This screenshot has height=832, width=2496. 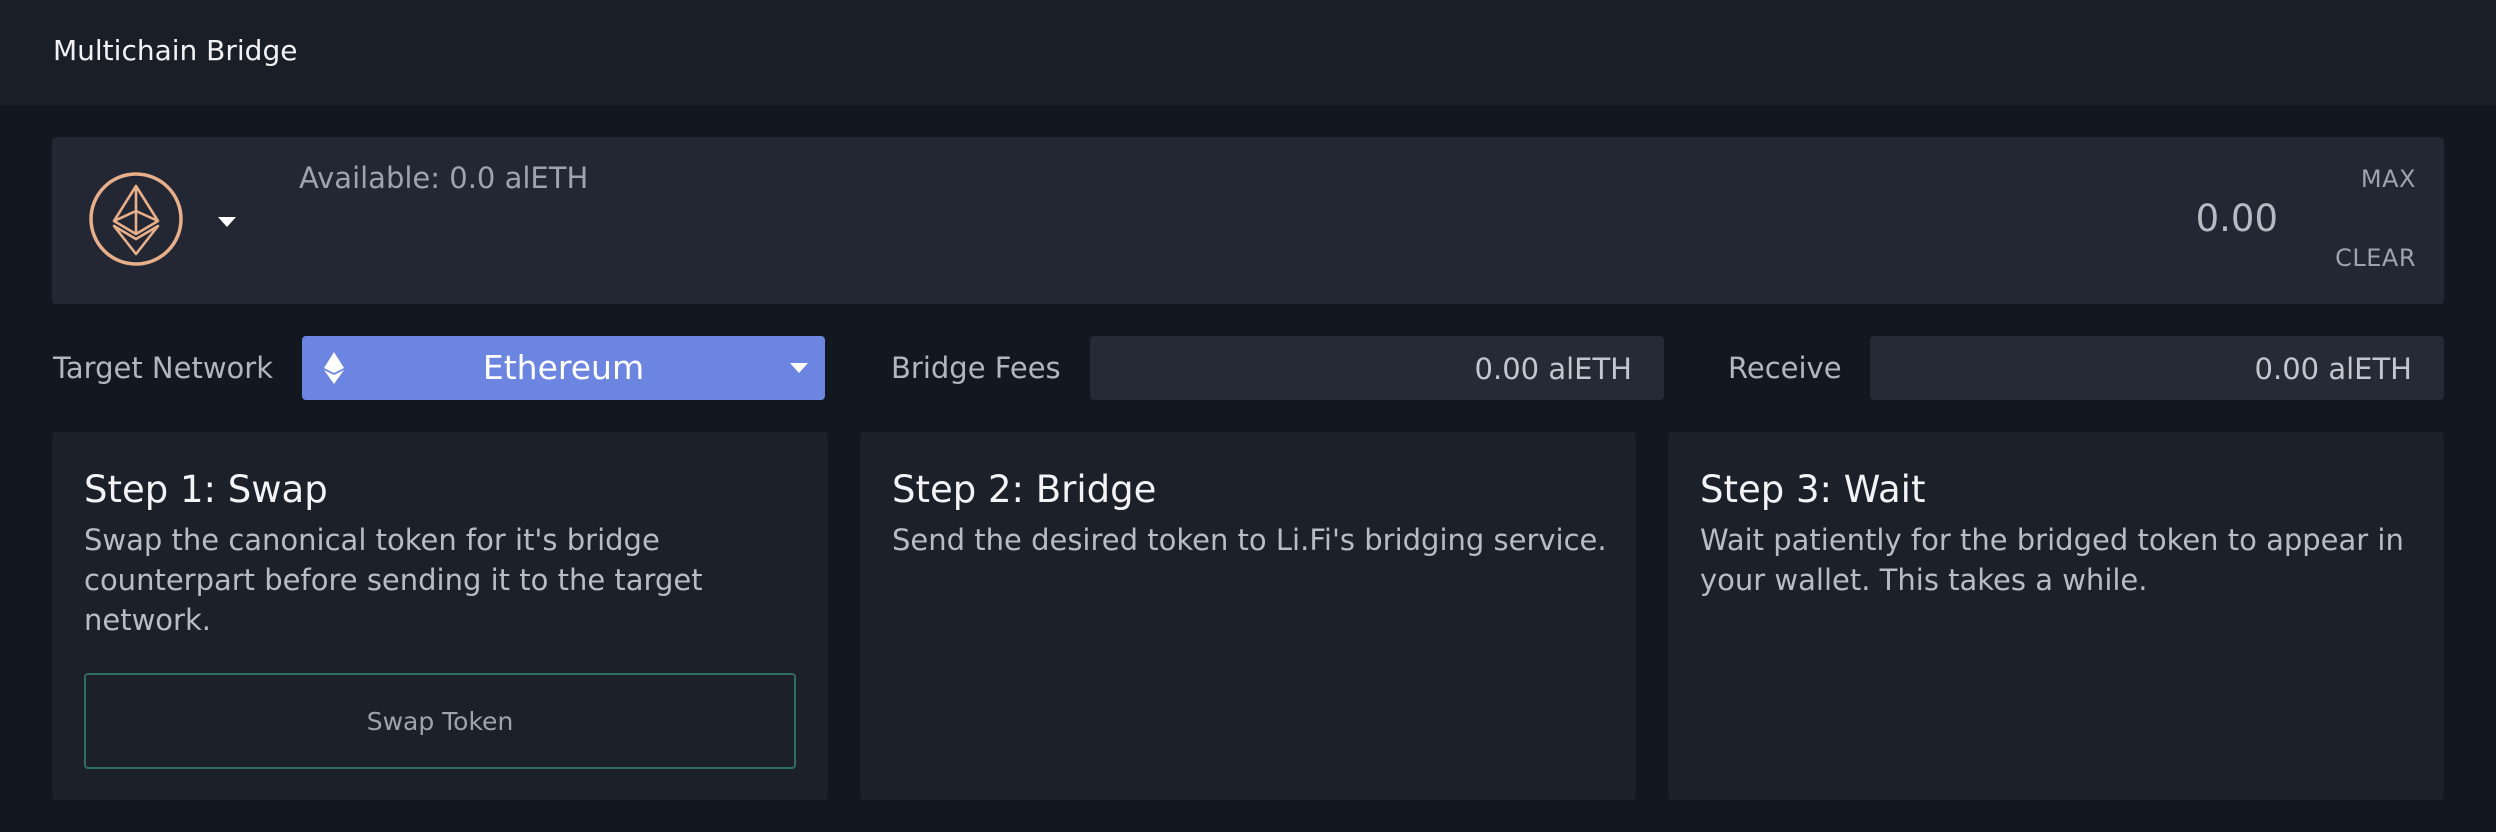 What do you see at coordinates (1553, 369) in the screenshot?
I see `bridge-fees-value: 0.00 alETH` at bounding box center [1553, 369].